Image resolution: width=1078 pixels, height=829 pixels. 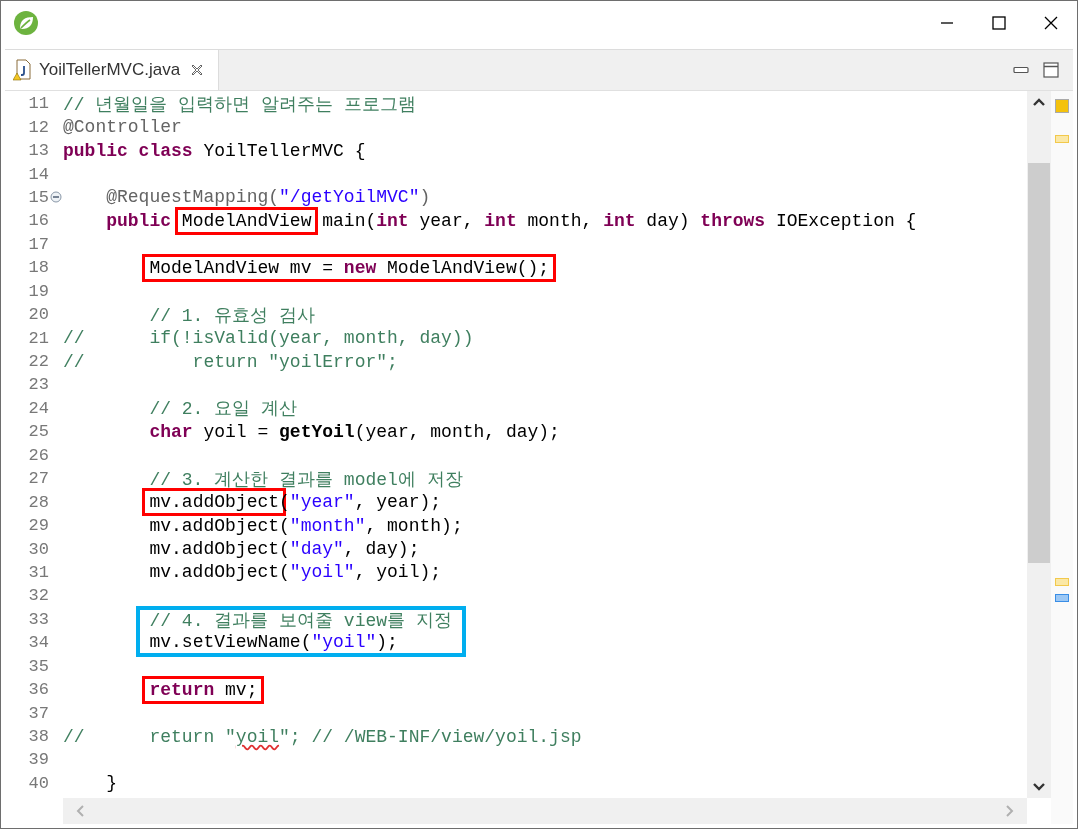 I want to click on line-number: 22, so click(x=38, y=362).